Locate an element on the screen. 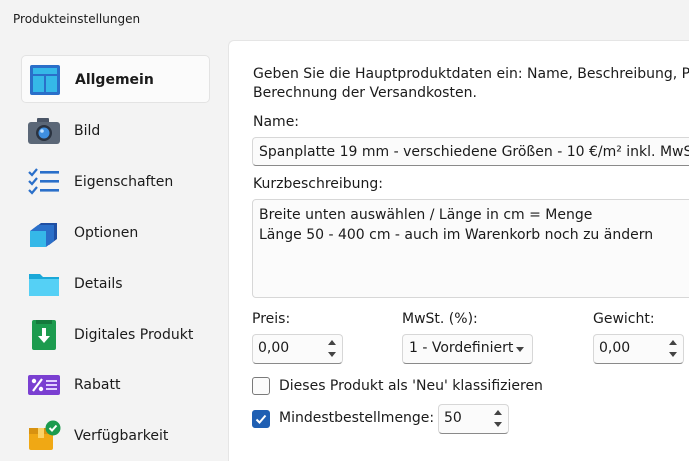  vat-value: 1 - Vordefiniert is located at coordinates (461, 348).